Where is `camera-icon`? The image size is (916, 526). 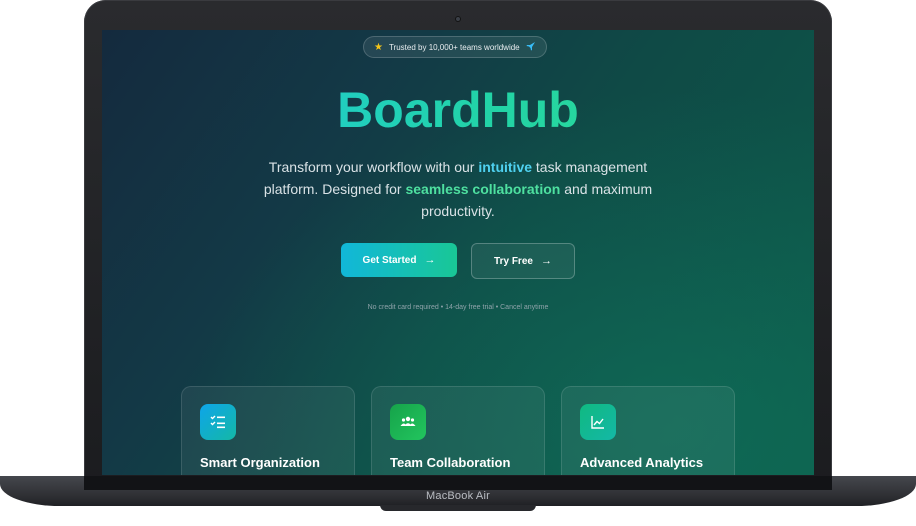 camera-icon is located at coordinates (458, 19).